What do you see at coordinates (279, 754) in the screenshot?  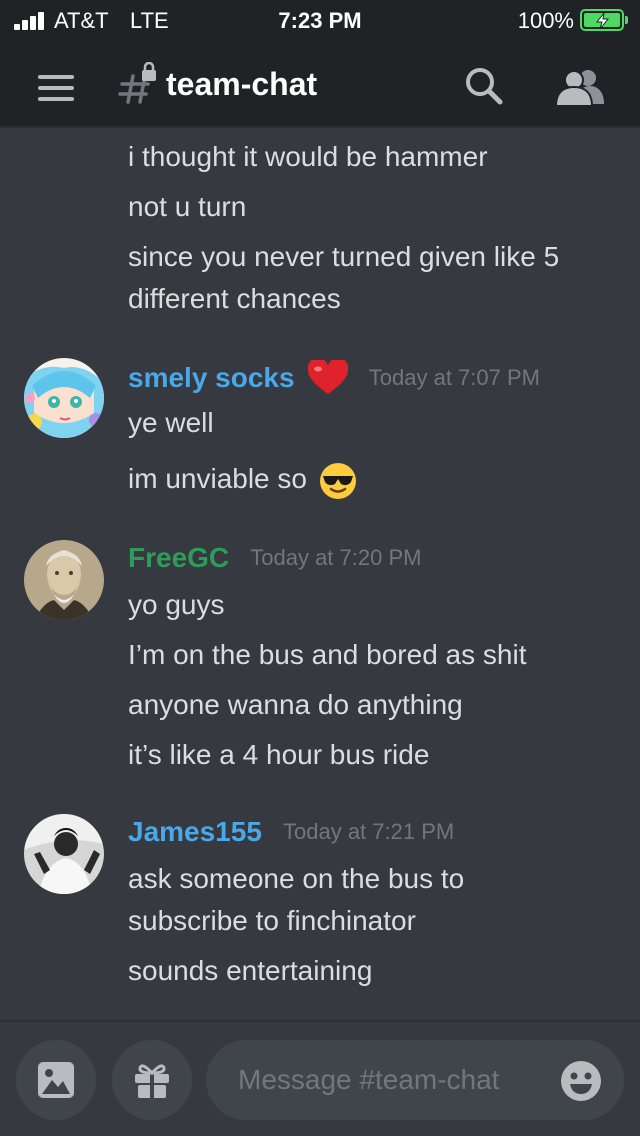 I see `message-text: it’s like a 4 hour bus ride` at bounding box center [279, 754].